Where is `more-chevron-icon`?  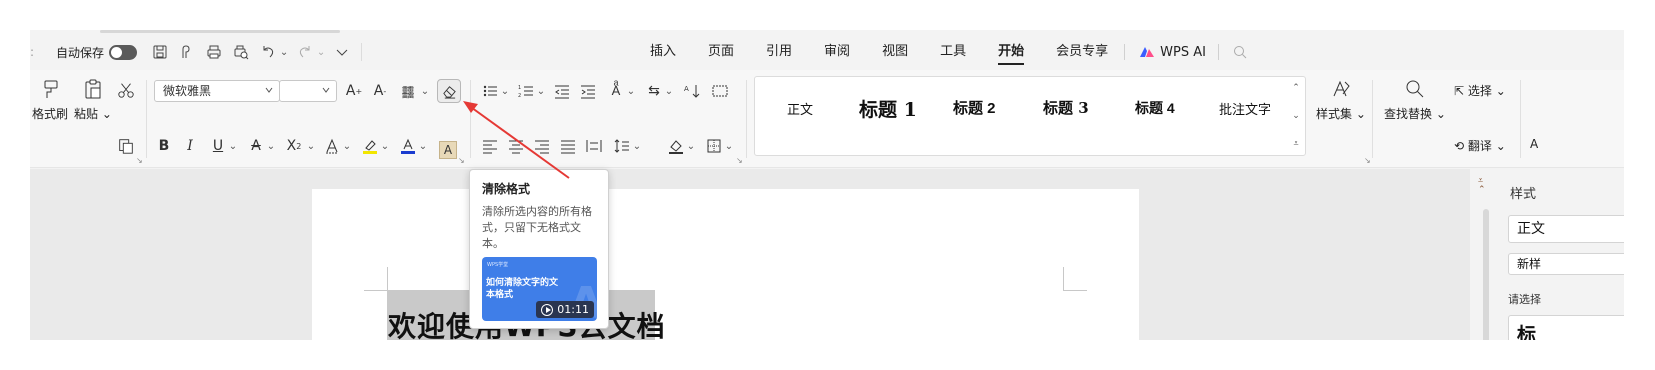 more-chevron-icon is located at coordinates (342, 52).